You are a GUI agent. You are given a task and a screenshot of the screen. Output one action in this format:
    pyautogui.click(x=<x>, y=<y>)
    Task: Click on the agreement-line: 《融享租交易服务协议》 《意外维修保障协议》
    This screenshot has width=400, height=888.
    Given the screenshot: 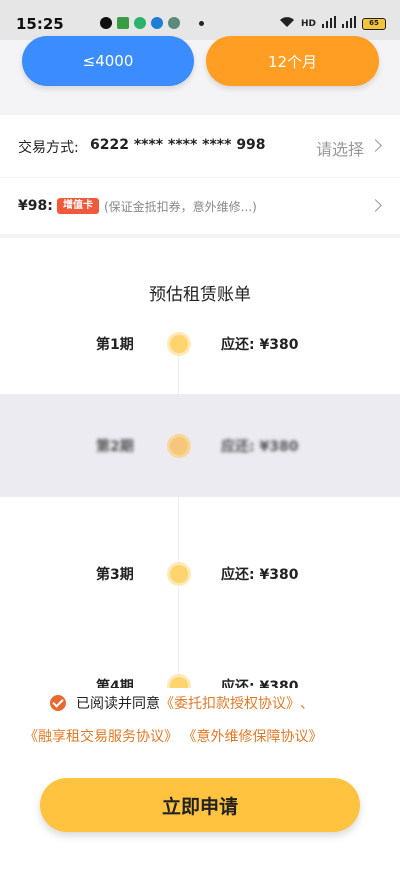 What is the action you would take?
    pyautogui.click(x=173, y=736)
    